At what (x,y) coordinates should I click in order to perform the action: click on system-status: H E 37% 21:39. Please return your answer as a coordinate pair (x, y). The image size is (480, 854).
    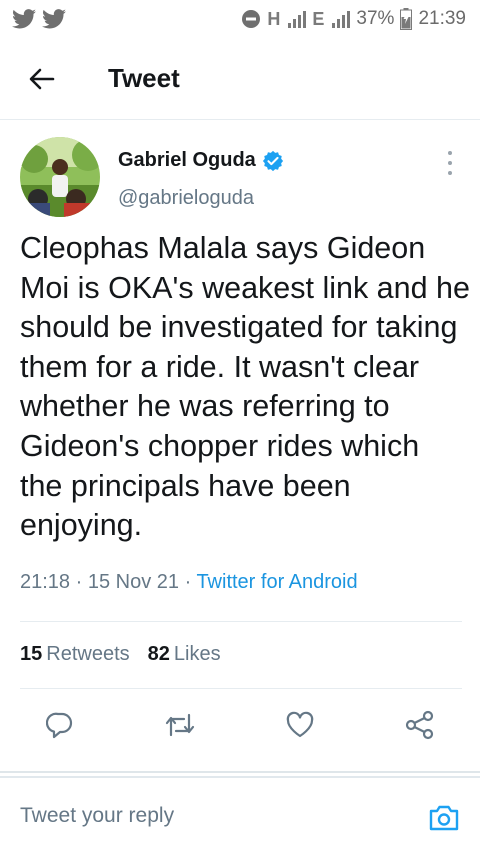
    Looking at the image, I should click on (353, 19).